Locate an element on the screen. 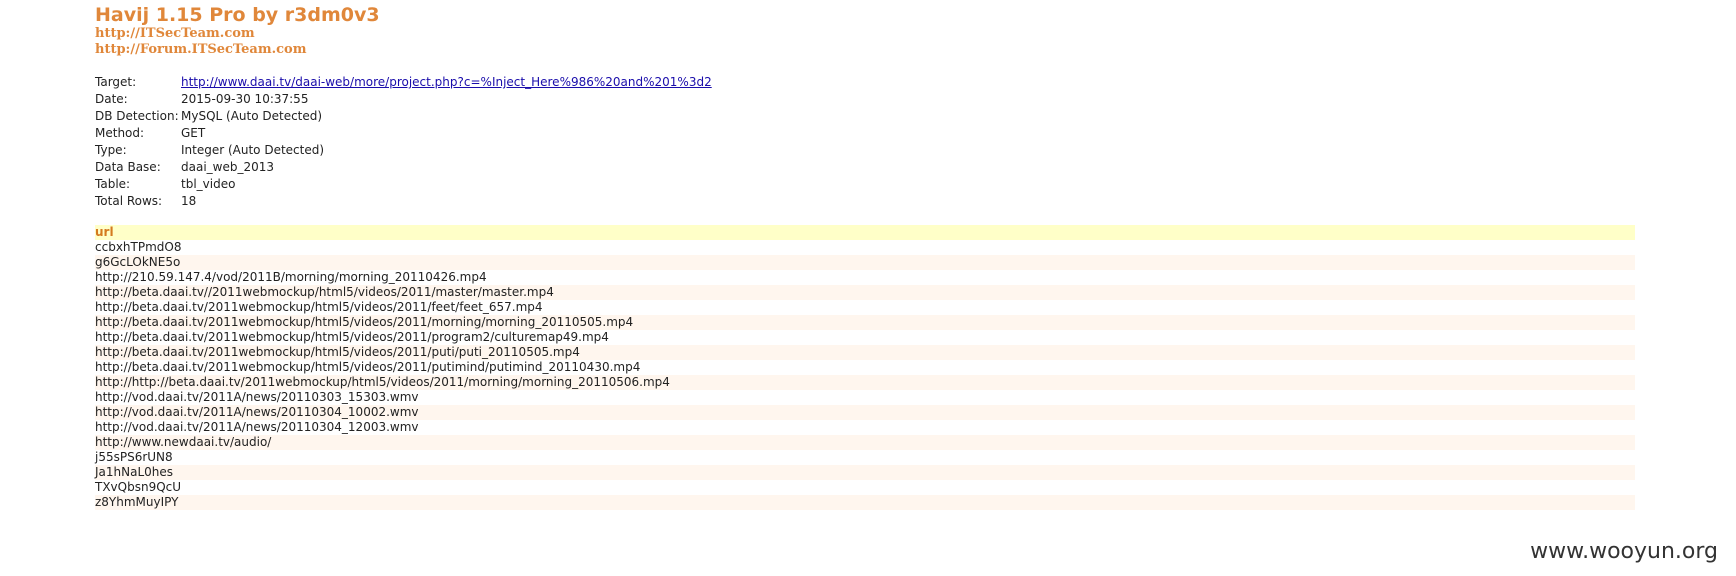  type-label: Type: is located at coordinates (111, 150).